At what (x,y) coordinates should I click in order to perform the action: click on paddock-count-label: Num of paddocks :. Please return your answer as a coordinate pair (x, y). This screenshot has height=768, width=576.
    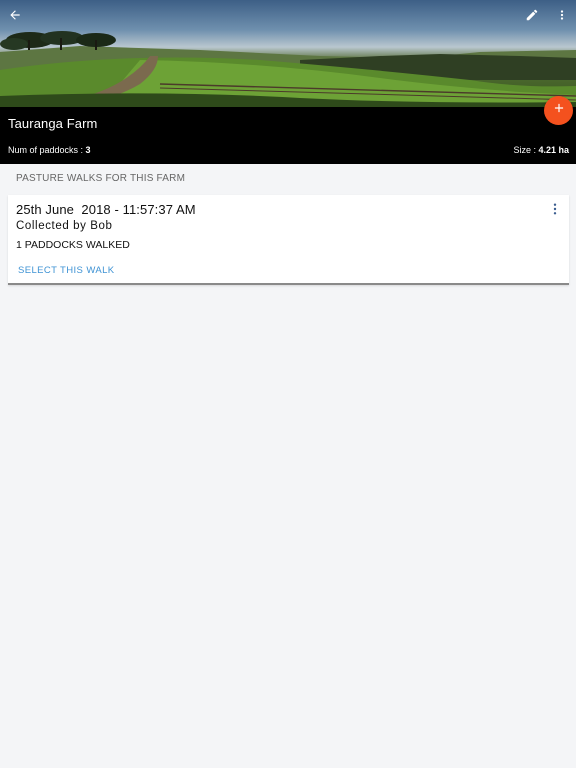
    Looking at the image, I should click on (47, 150).